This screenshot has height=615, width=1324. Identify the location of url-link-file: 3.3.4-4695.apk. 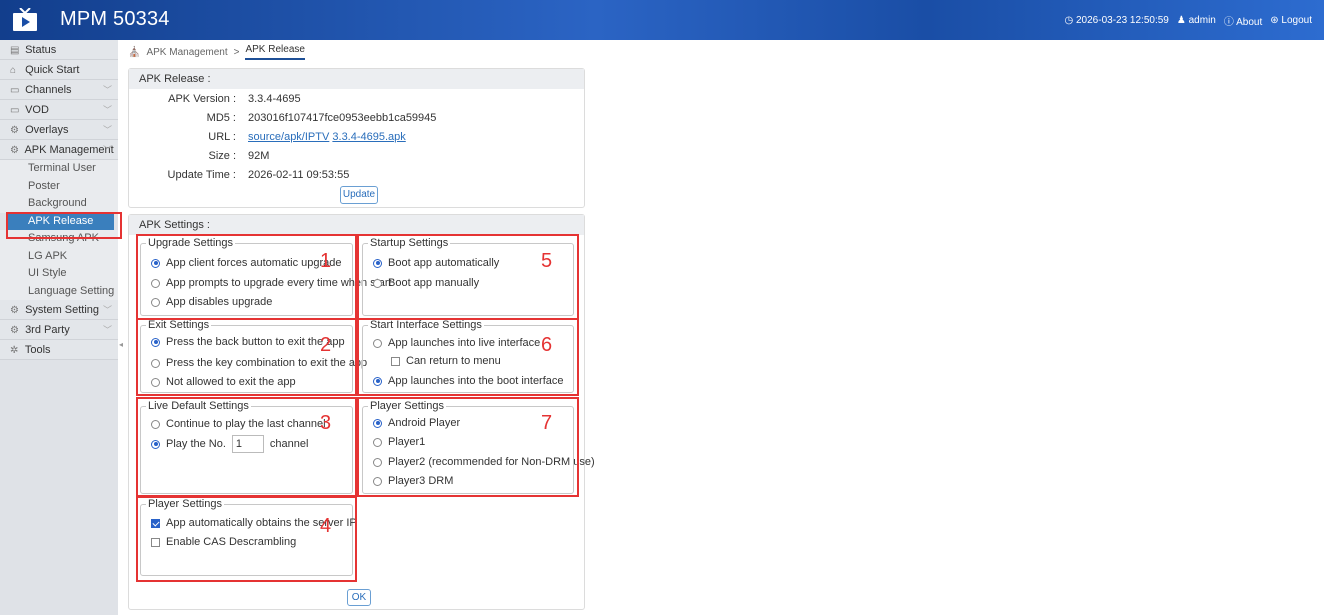
(368, 137).